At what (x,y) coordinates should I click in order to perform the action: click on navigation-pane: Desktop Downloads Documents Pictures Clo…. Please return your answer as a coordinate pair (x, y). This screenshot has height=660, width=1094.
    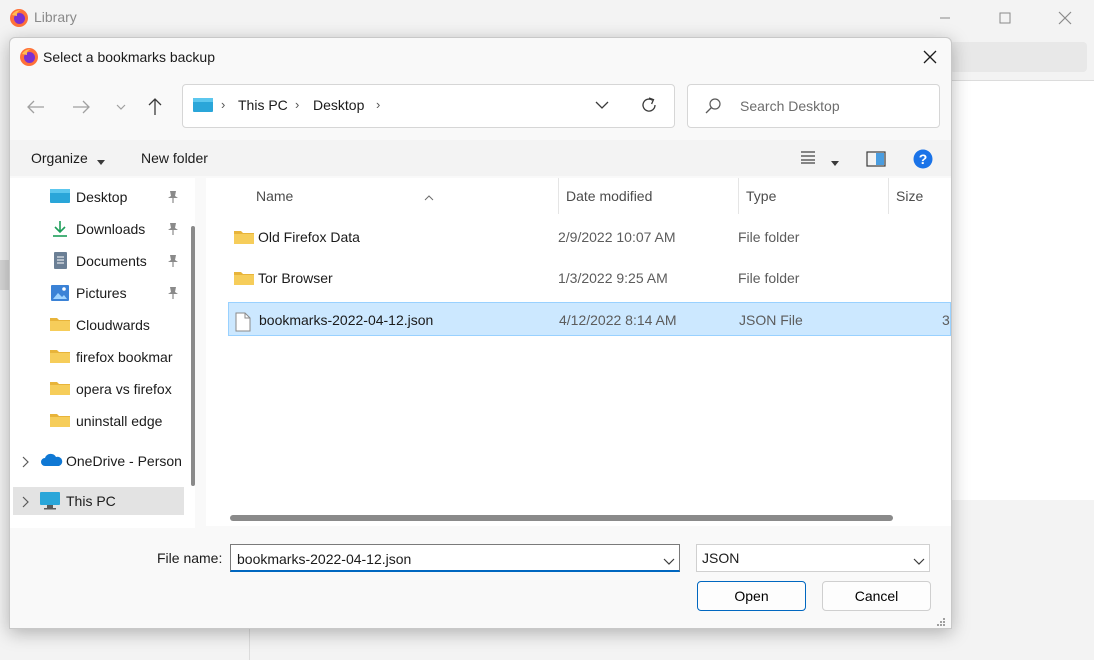
    Looking at the image, I should click on (102, 353).